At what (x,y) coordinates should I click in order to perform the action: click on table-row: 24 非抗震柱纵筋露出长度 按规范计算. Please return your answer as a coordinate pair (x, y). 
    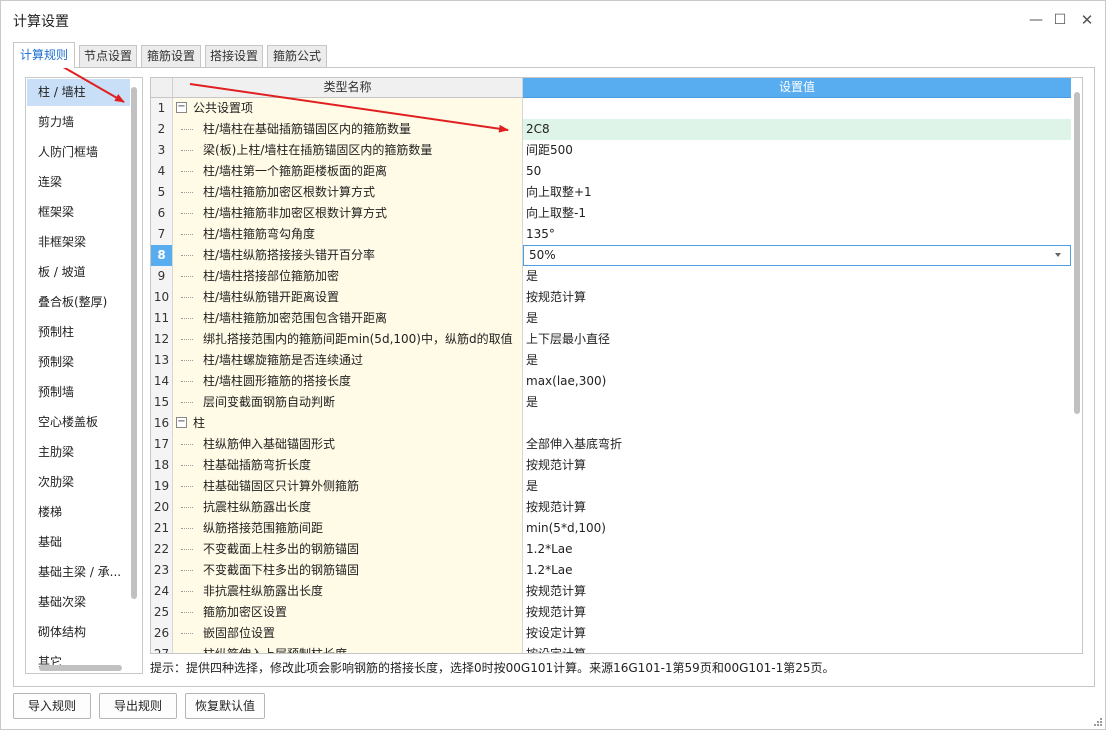
    Looking at the image, I should click on (611, 591).